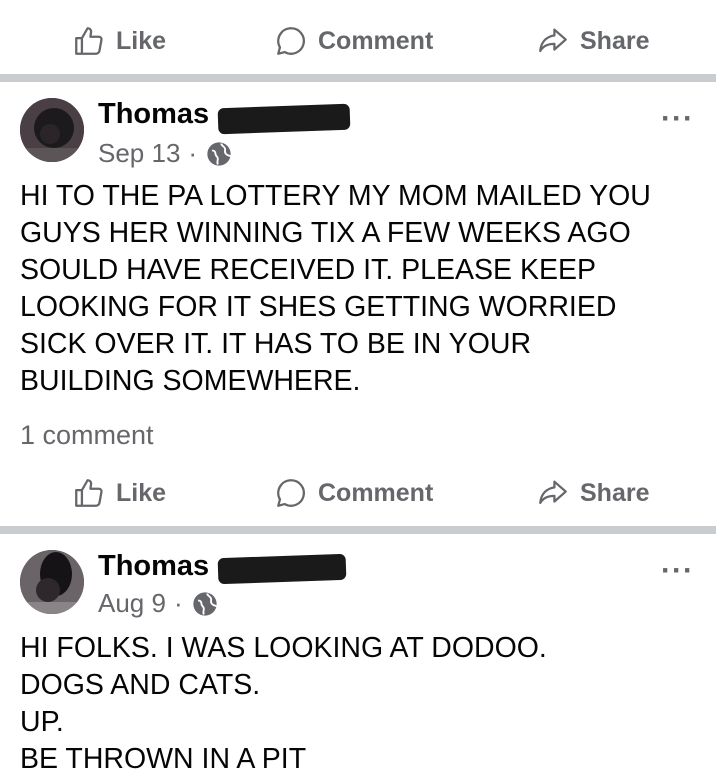  I want to click on post-text-line: HI TO THE PA LOTTERY MY MOM MAILED YOU, so click(335, 196).